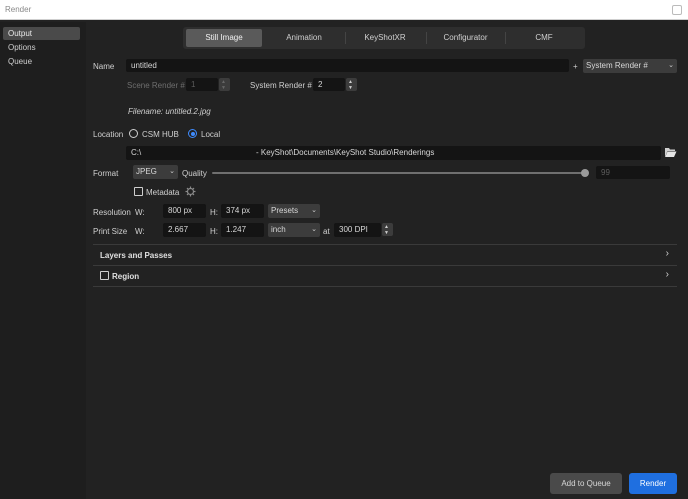 The image size is (688, 499). I want to click on format-dropdown: JPEG ⌄, so click(155, 172).